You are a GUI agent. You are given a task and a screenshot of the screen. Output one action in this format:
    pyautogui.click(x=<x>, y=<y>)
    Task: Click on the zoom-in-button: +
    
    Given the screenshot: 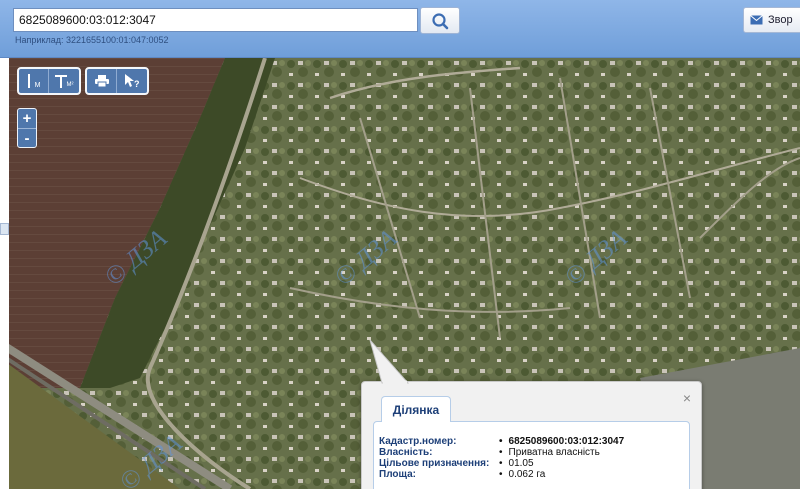 What is the action you would take?
    pyautogui.click(x=27, y=118)
    